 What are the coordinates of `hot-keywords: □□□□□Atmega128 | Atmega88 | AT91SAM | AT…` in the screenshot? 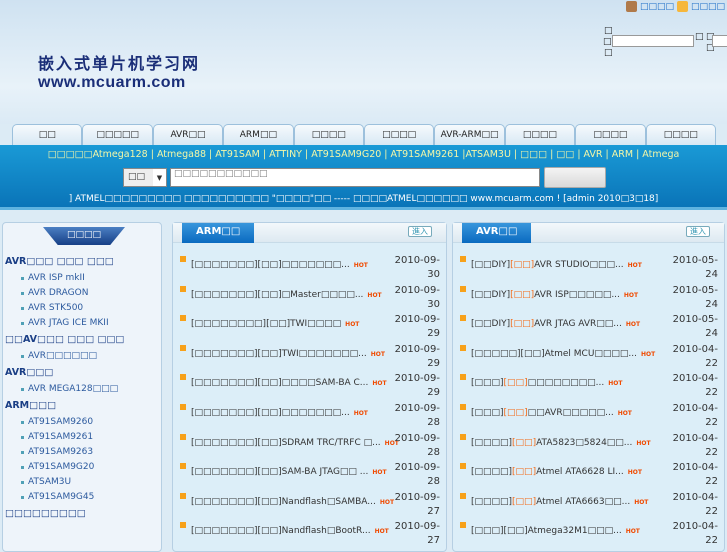 It's located at (363, 154).